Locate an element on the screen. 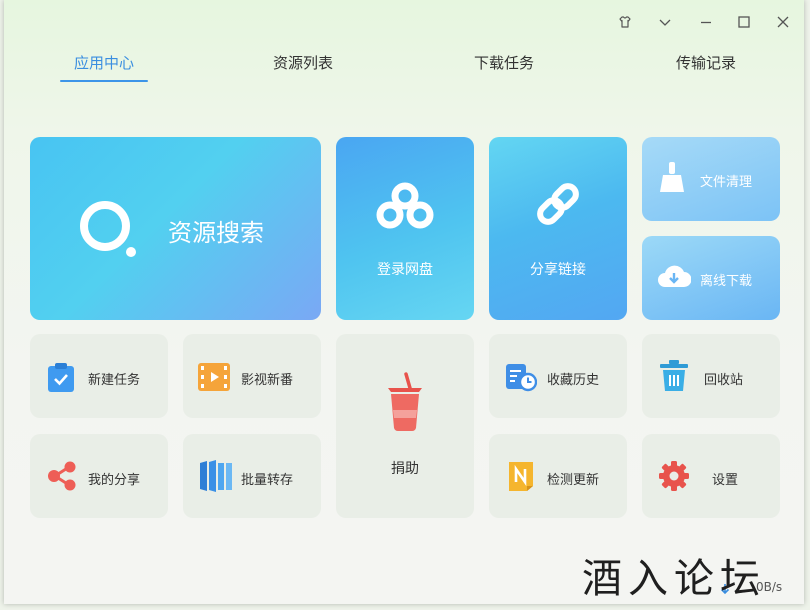 The height and width of the screenshot is (610, 810). new-task-tile: 新建任务 is located at coordinates (99, 376).